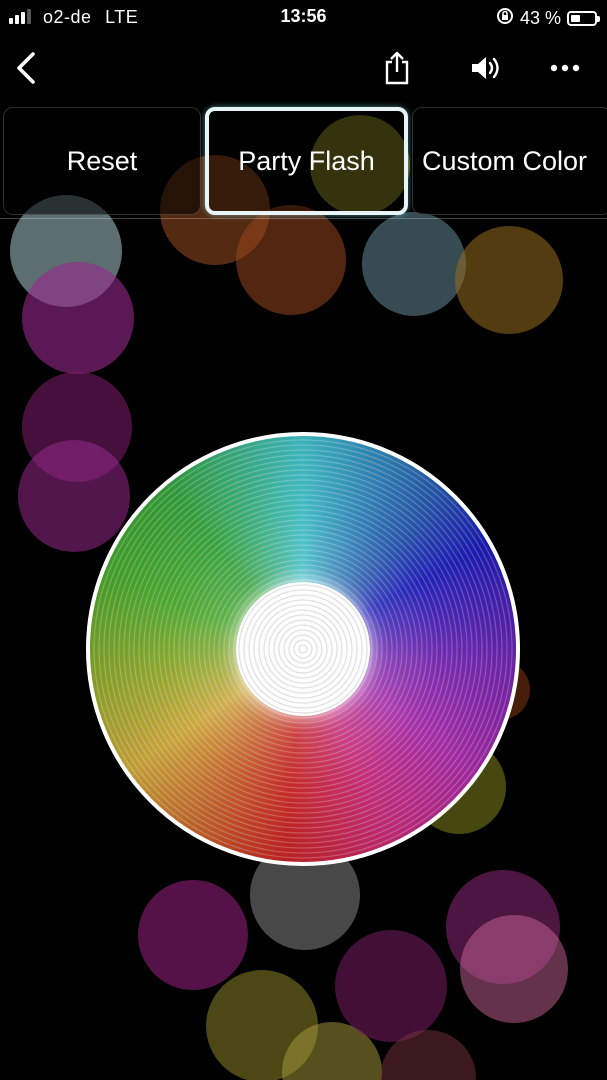 Image resolution: width=607 pixels, height=1080 pixels. What do you see at coordinates (303, 649) in the screenshot?
I see `color-wheel-center` at bounding box center [303, 649].